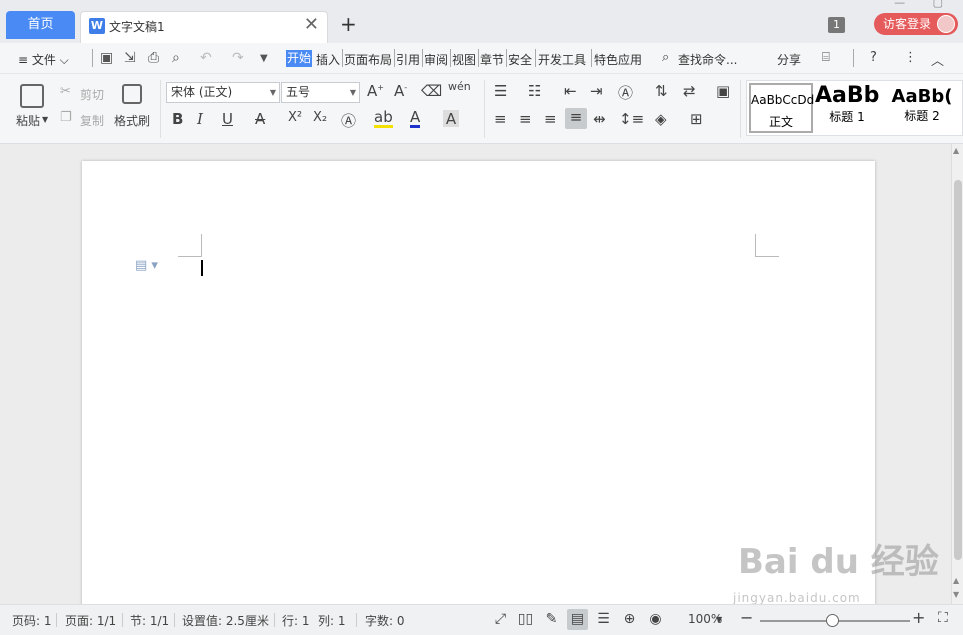 The height and width of the screenshot is (635, 963). I want to click on window-count-badge: 1, so click(836, 25).